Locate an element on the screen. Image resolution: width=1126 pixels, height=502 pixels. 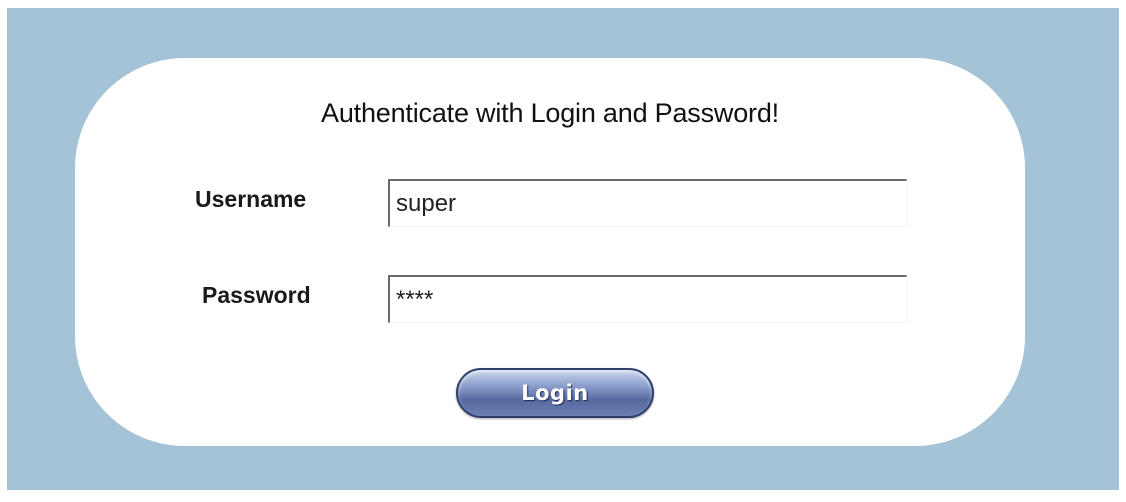
username-input is located at coordinates (647, 203).